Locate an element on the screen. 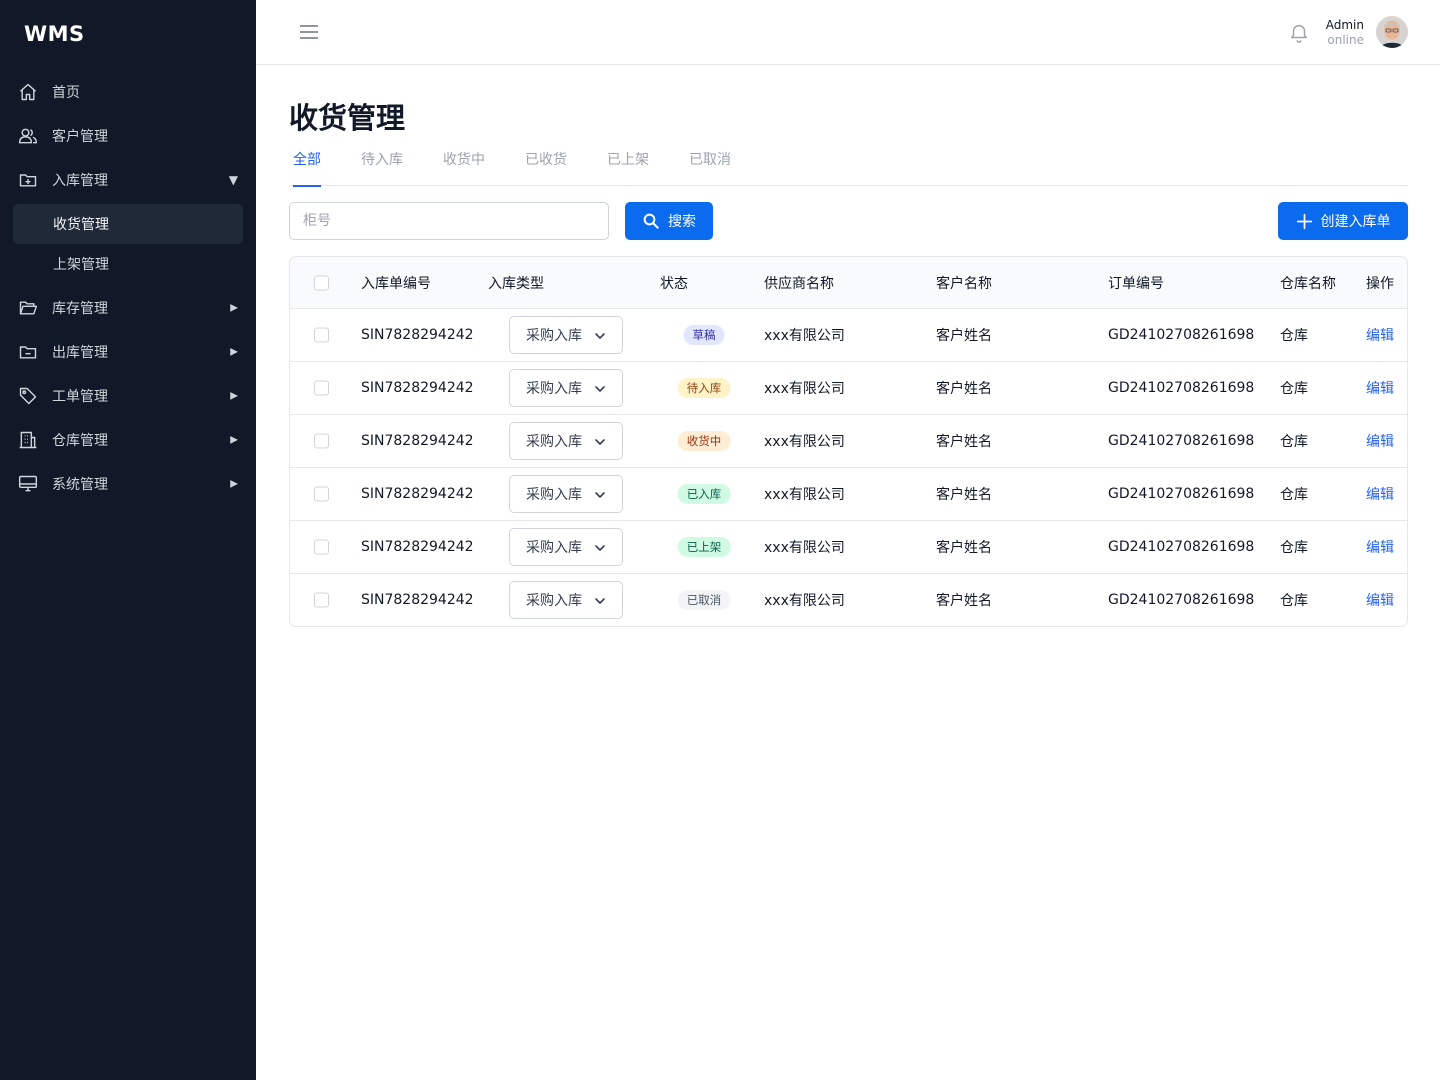 The height and width of the screenshot is (1080, 1440). column-header: 入库单编号 is located at coordinates (396, 283).